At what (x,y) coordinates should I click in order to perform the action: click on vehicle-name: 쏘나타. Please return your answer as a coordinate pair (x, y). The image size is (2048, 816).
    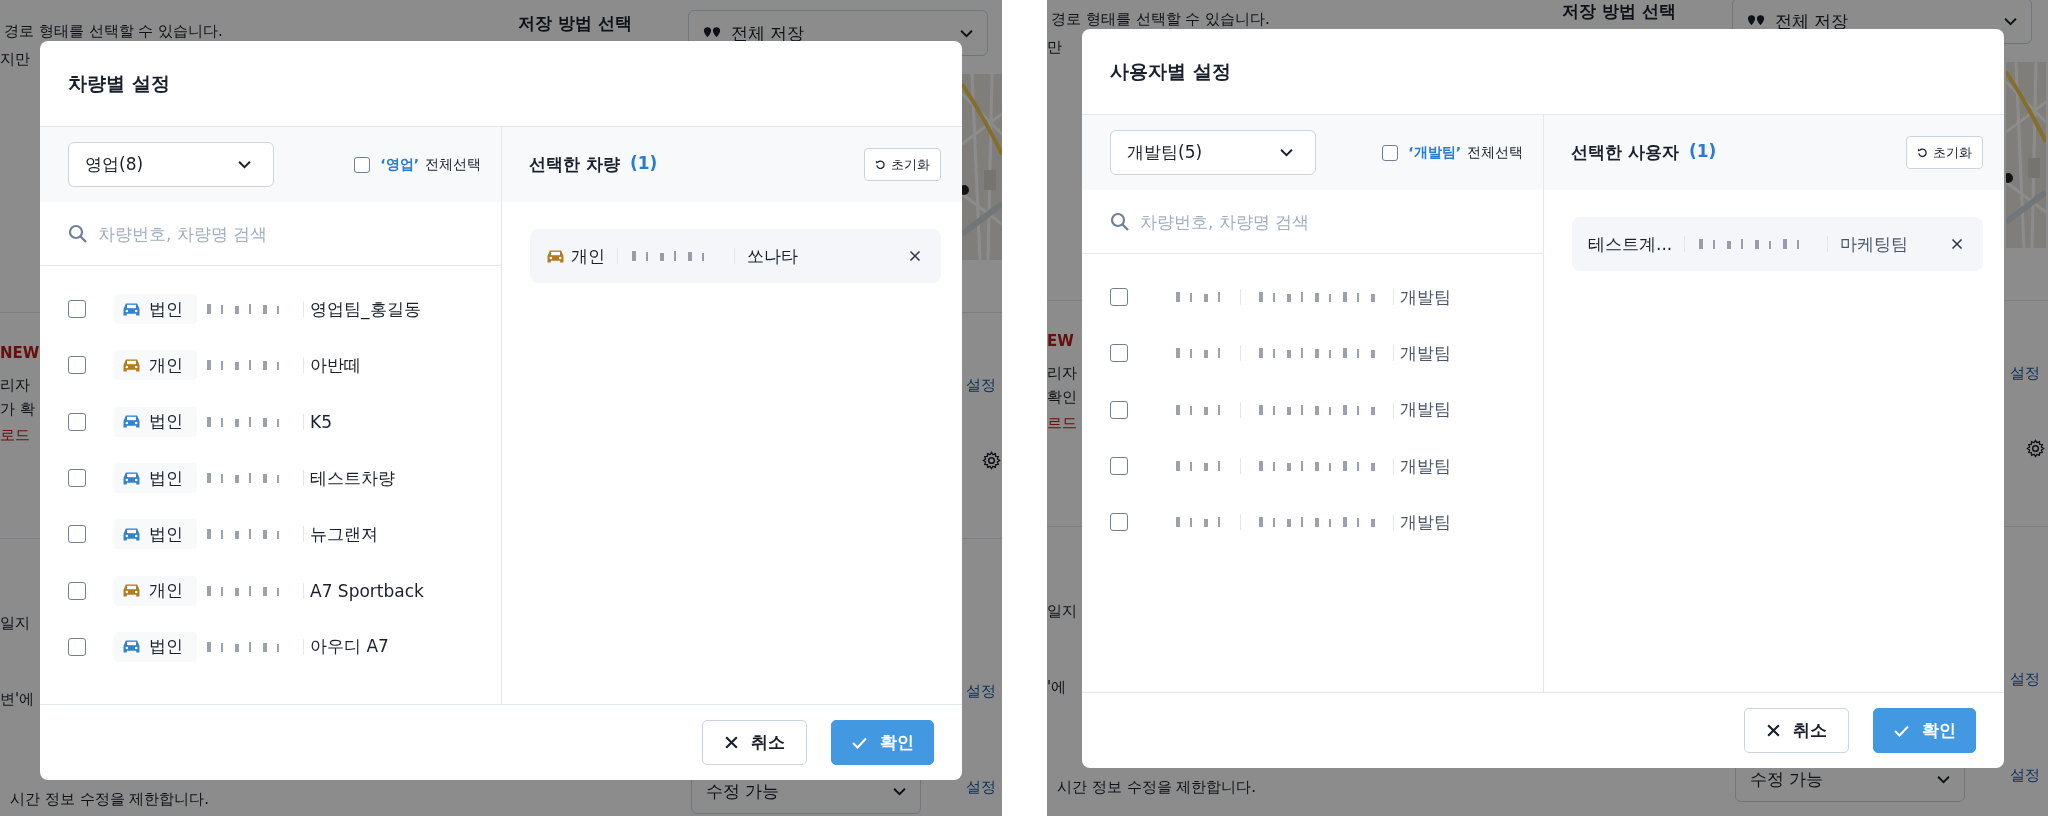
    Looking at the image, I should click on (772, 256).